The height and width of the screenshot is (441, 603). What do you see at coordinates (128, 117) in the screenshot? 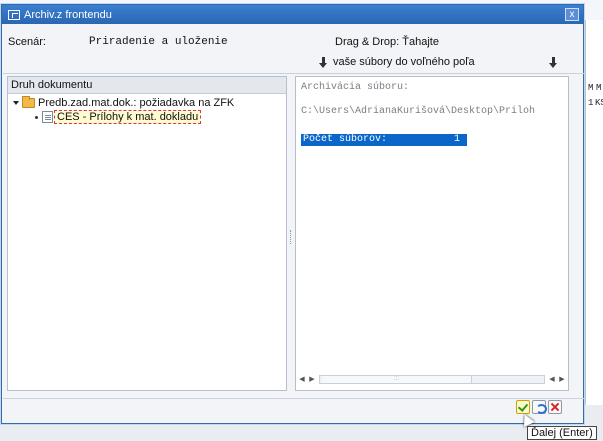
I see `tree-item-label-selected: CES - Prílohy k mat. dokladu` at bounding box center [128, 117].